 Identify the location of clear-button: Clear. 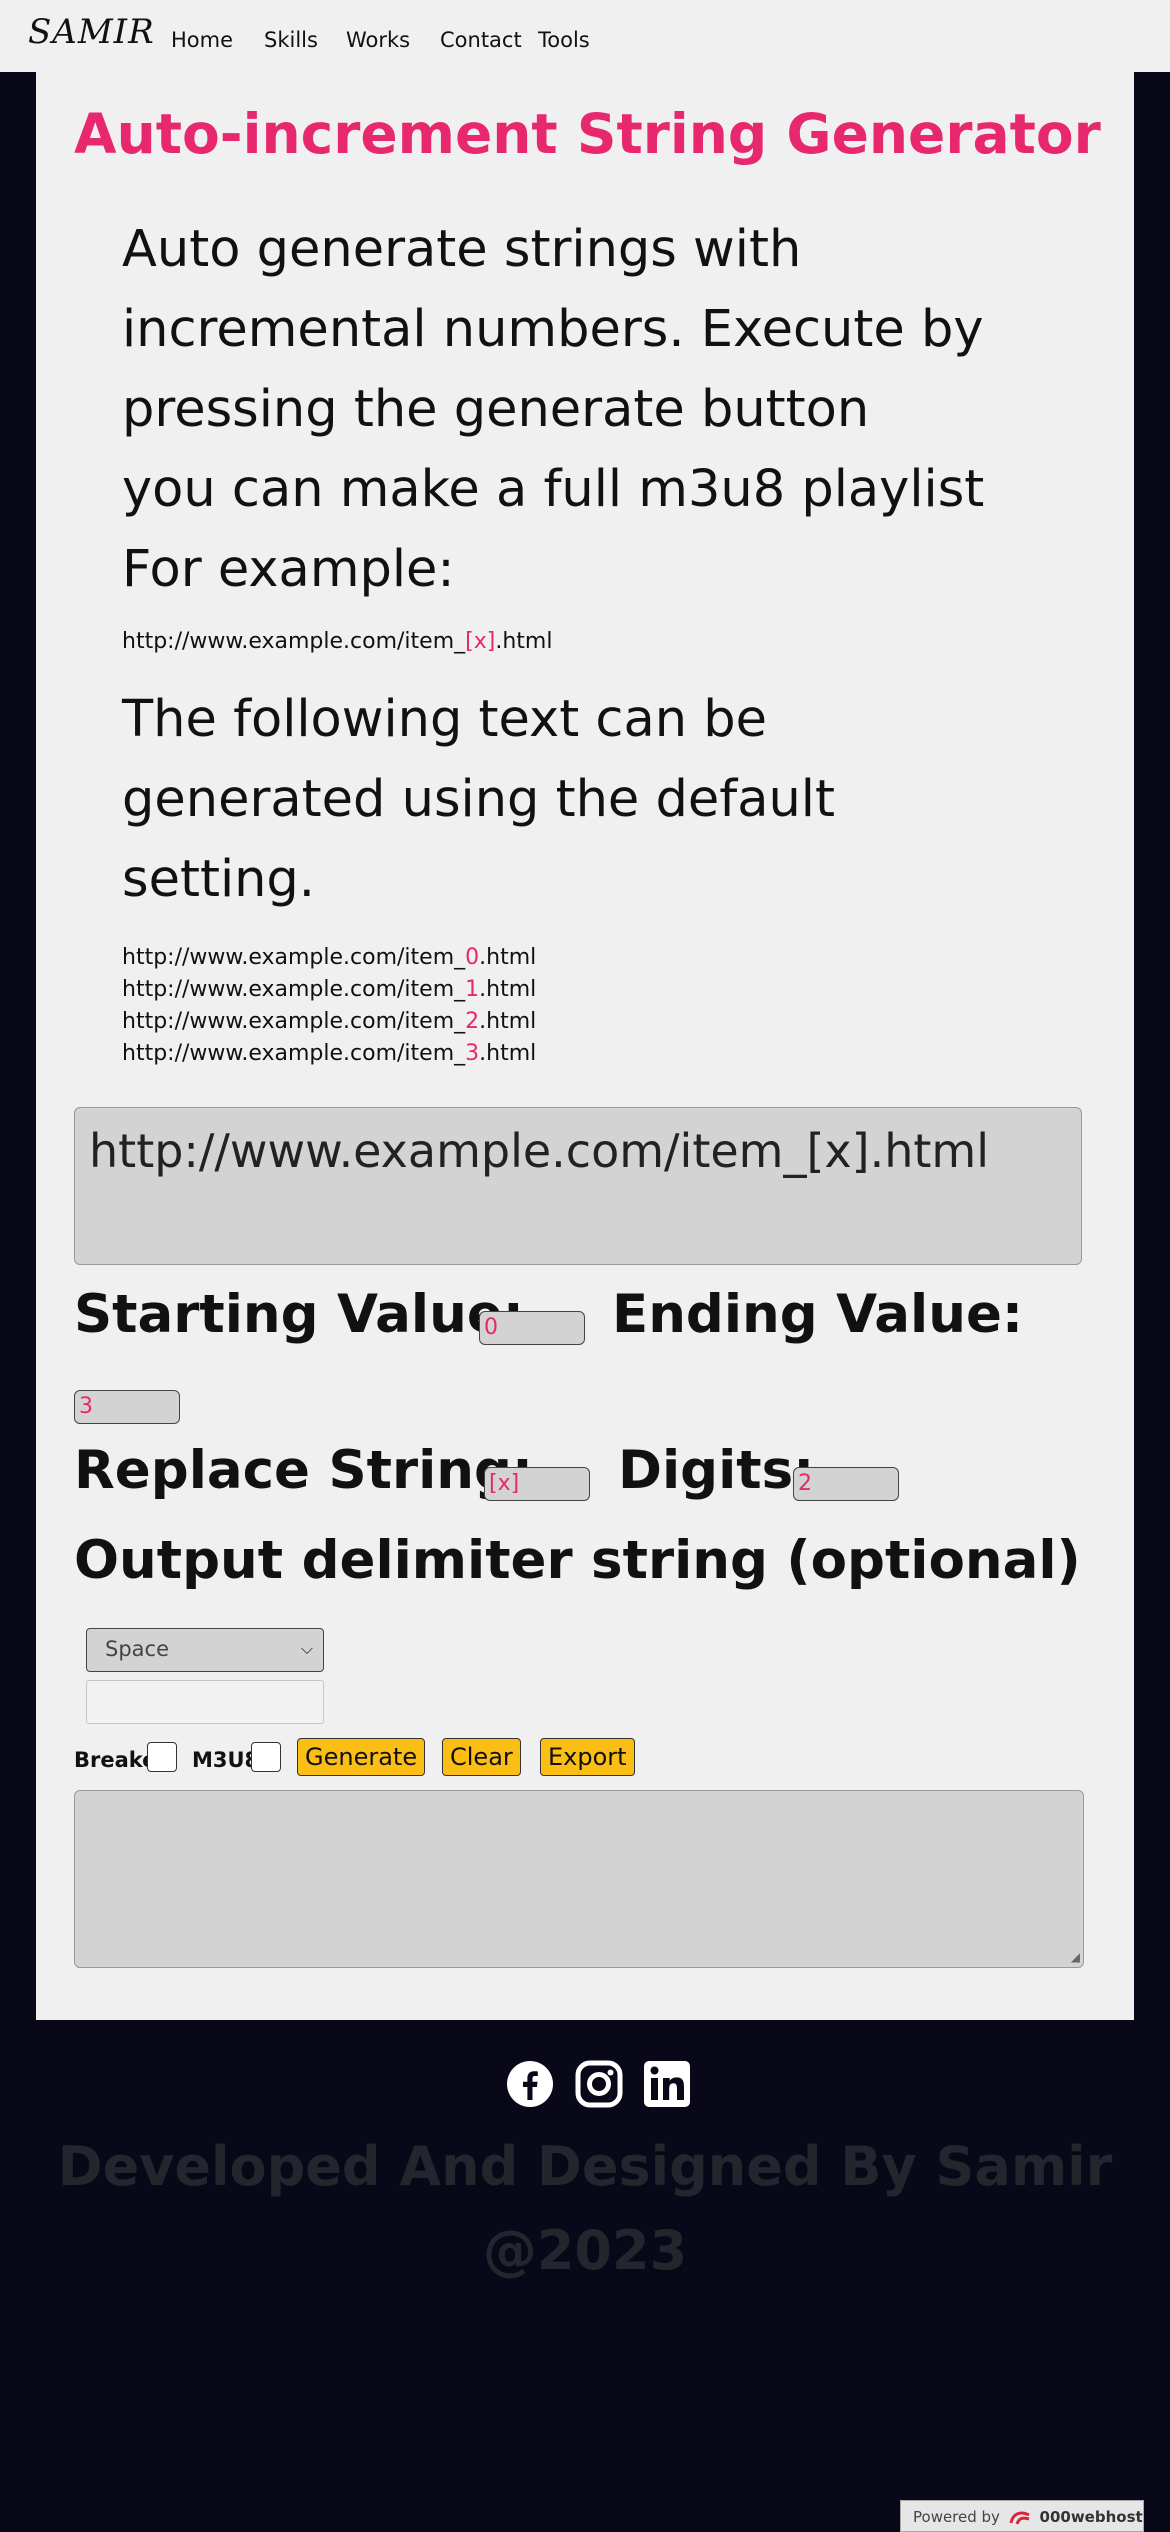
(481, 1757).